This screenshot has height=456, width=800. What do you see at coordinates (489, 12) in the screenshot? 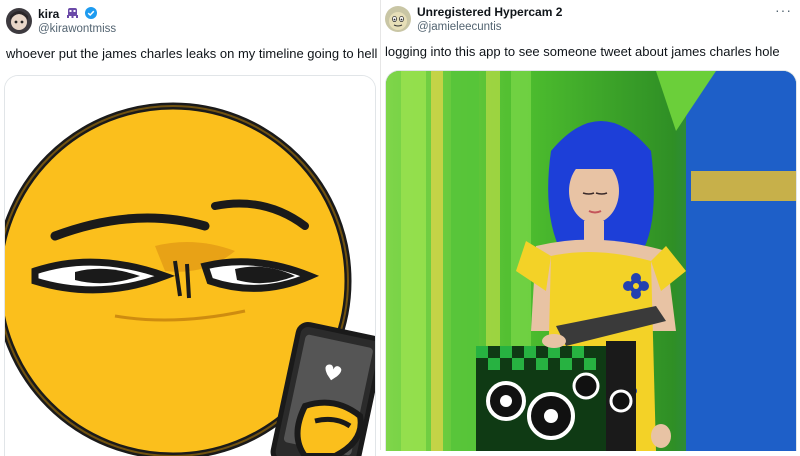
I see `display-name: Unregistered Hypercam 2` at bounding box center [489, 12].